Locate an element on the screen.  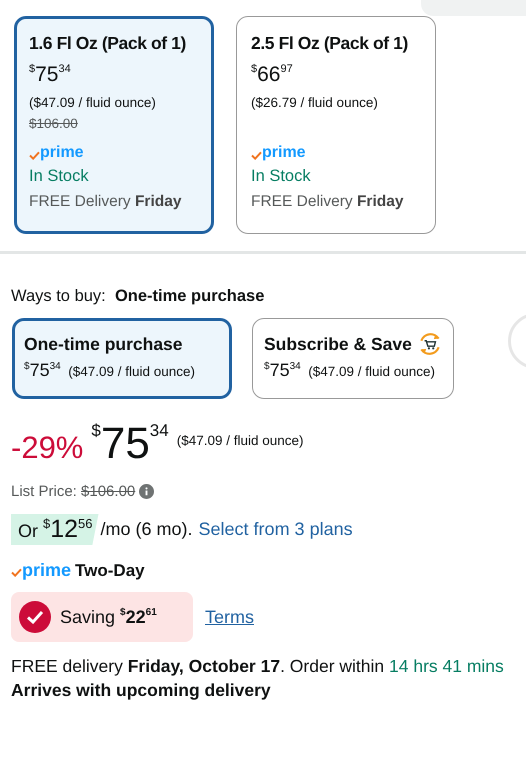
installment-price: Or $^{$}$12$^{56}$ is located at coordinates (55, 529).